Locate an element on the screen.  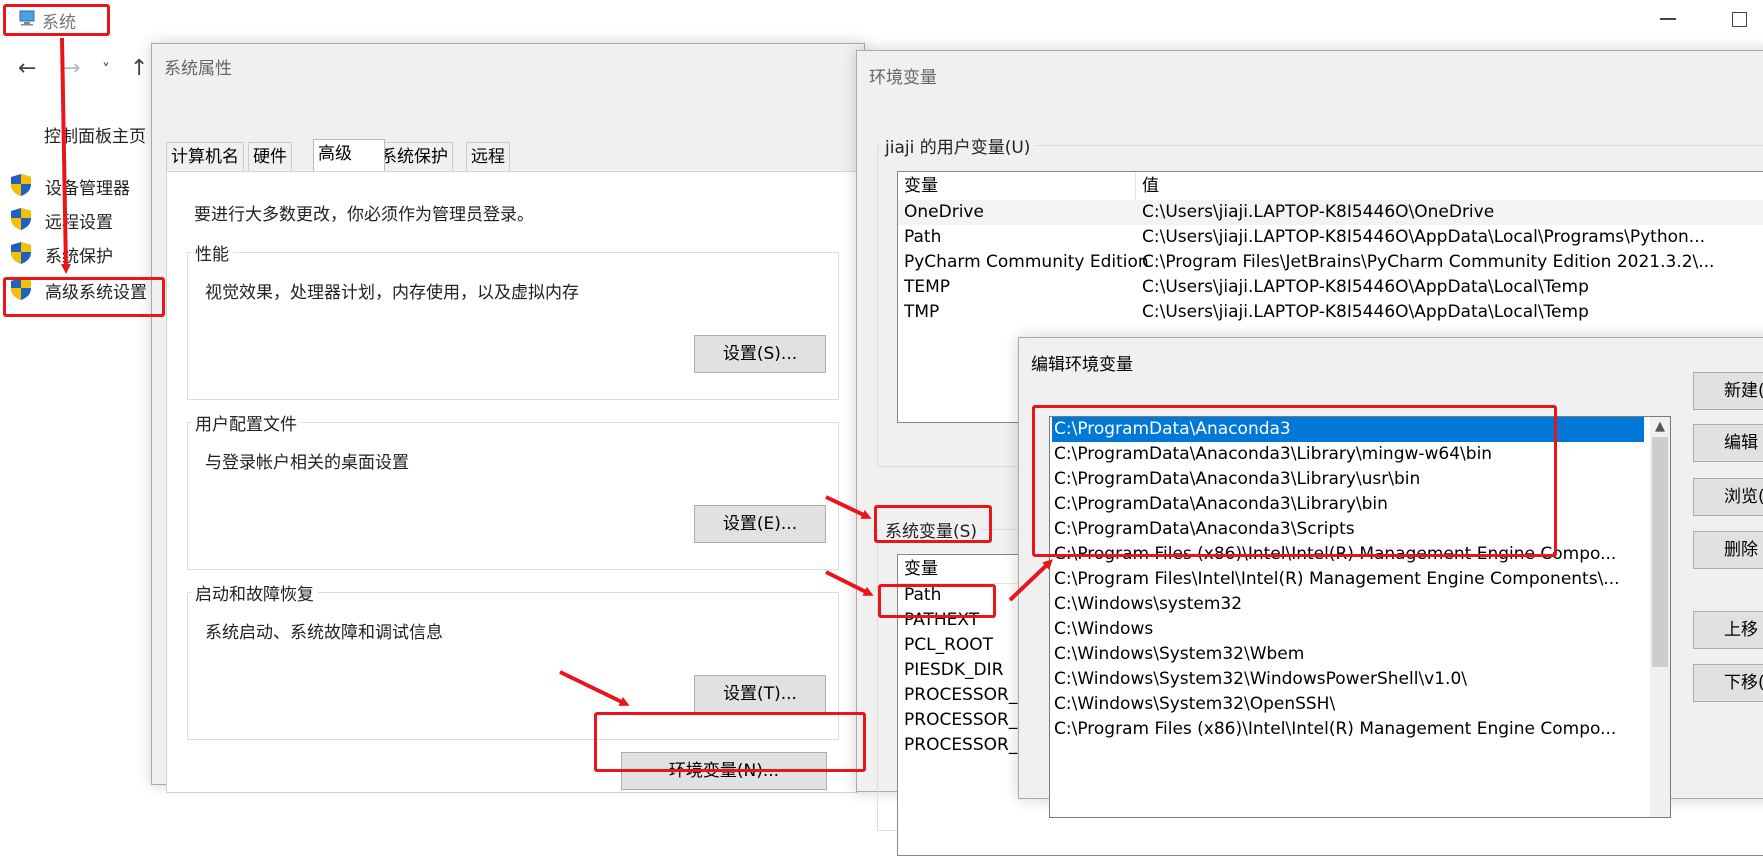
path-entry: C:\Windows\system32 is located at coordinates (1148, 604).